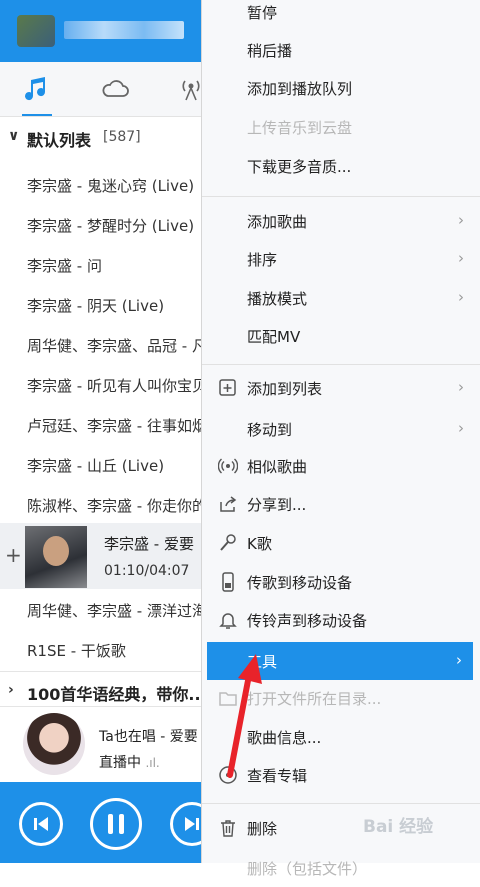 This screenshot has width=480, height=887. I want to click on top-bar, so click(105, 31).